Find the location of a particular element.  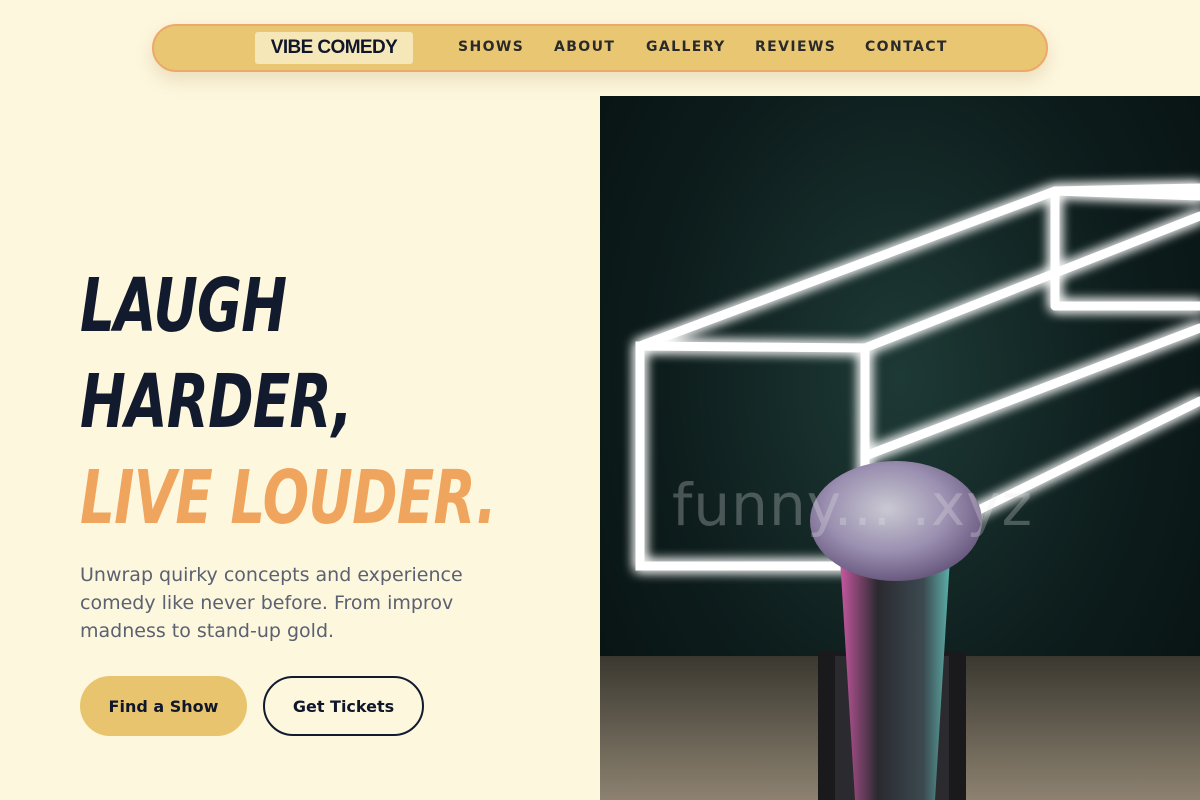

nav-link-gallery: GALLERY is located at coordinates (686, 47).